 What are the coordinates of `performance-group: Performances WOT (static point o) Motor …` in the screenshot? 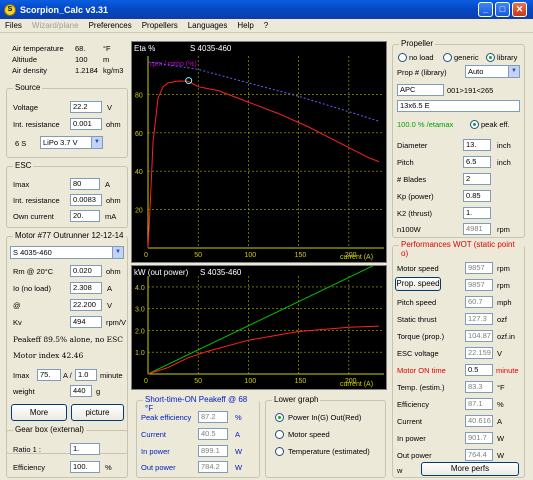 It's located at (458, 359).